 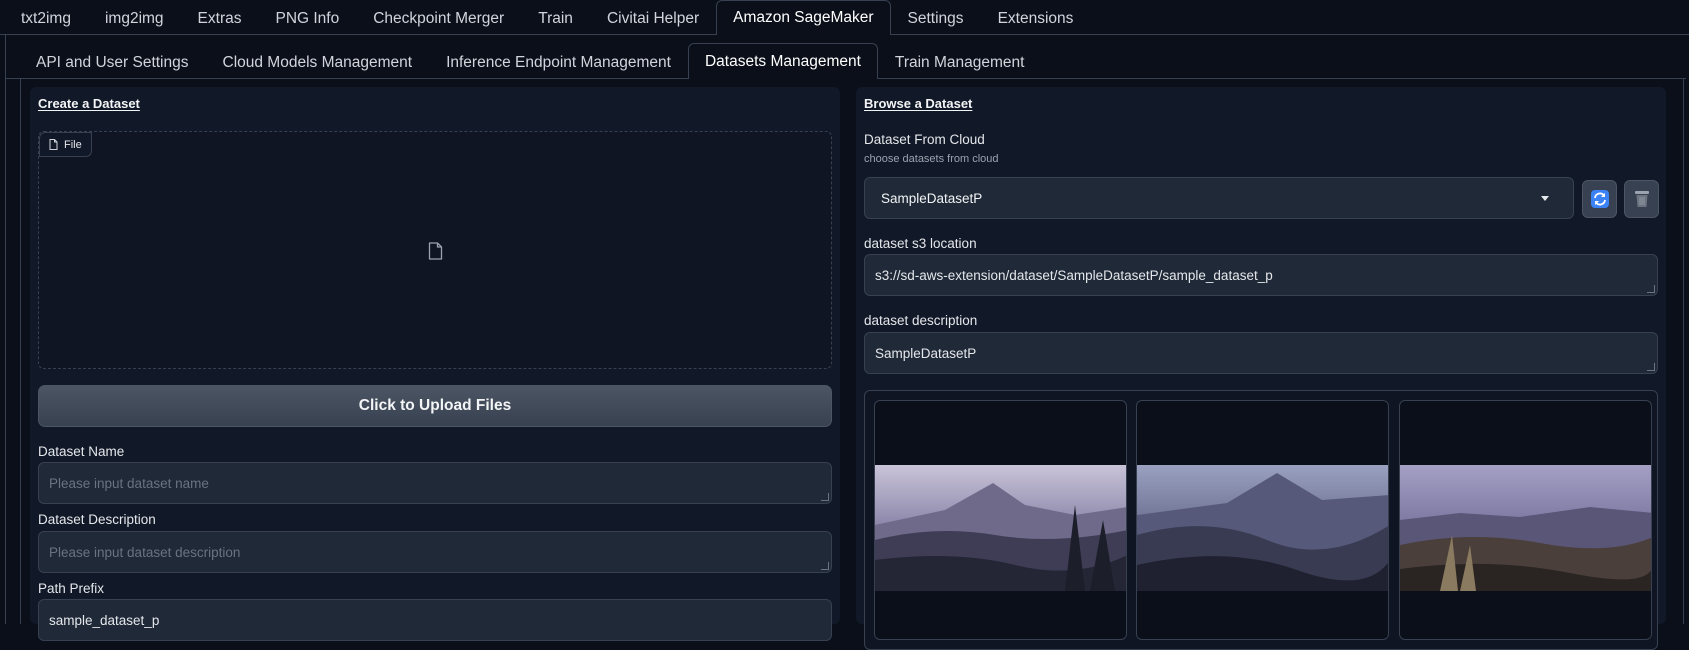 What do you see at coordinates (435, 620) in the screenshot?
I see `path-prefix-input: sample_dataset_p` at bounding box center [435, 620].